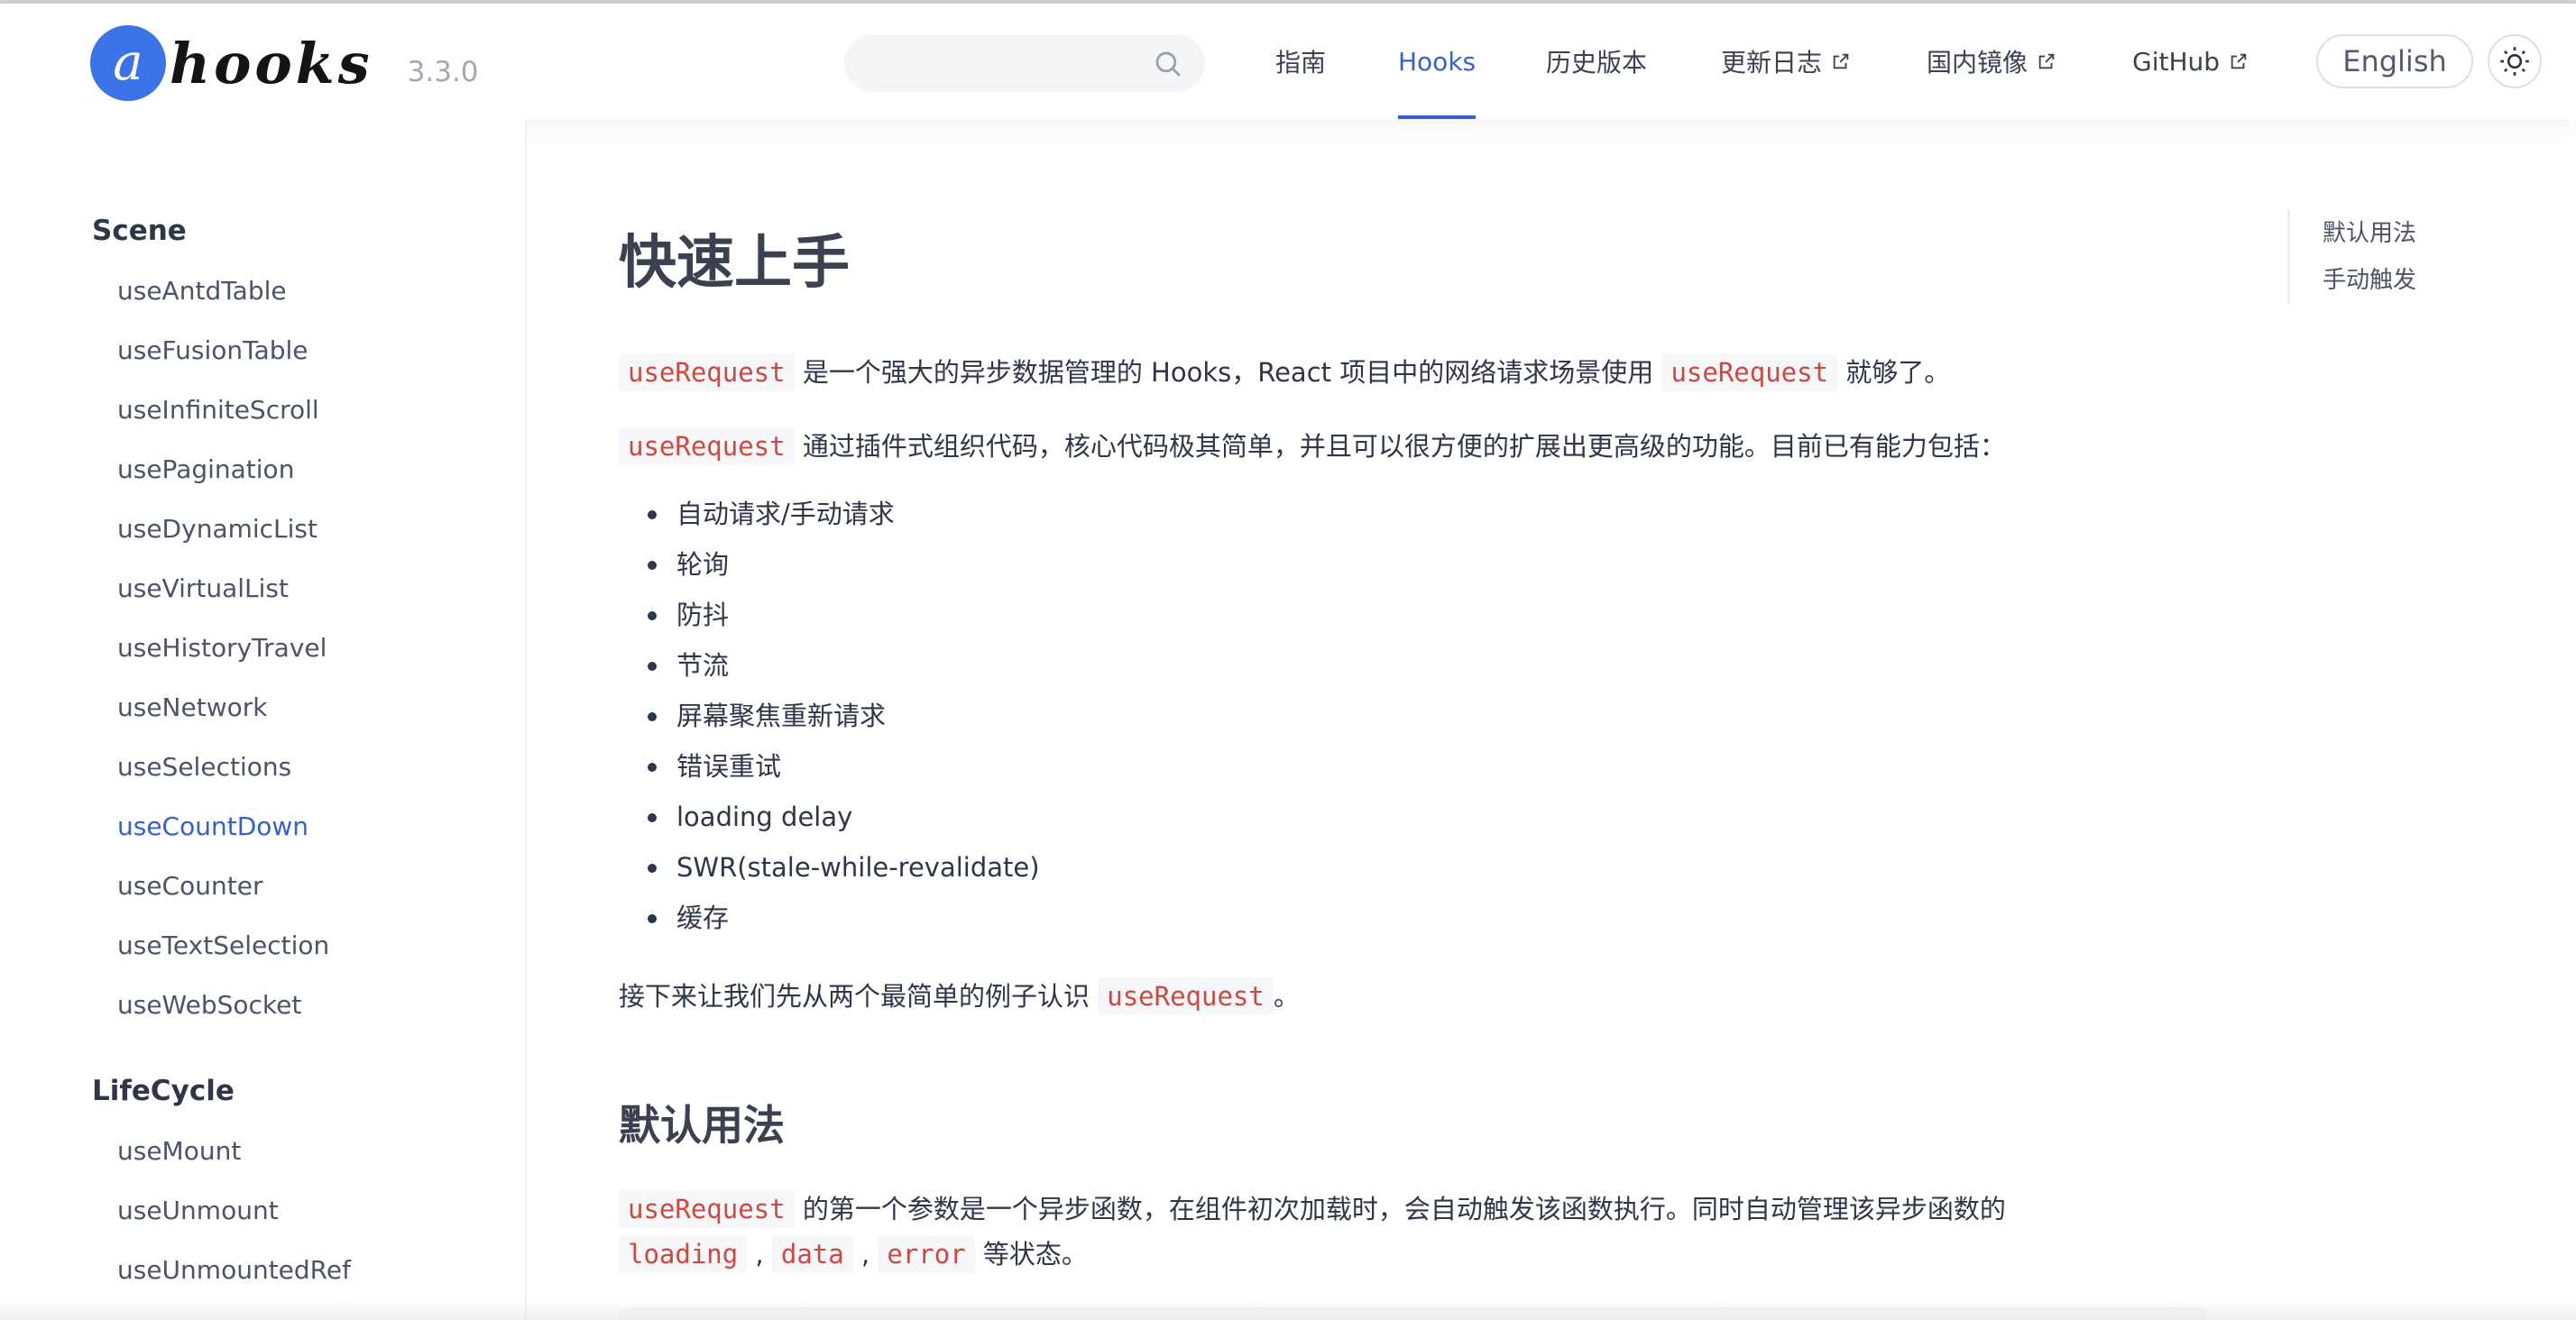  Describe the element at coordinates (1894, 372) in the screenshot. I see `paragraph-text: 就够了。` at that location.